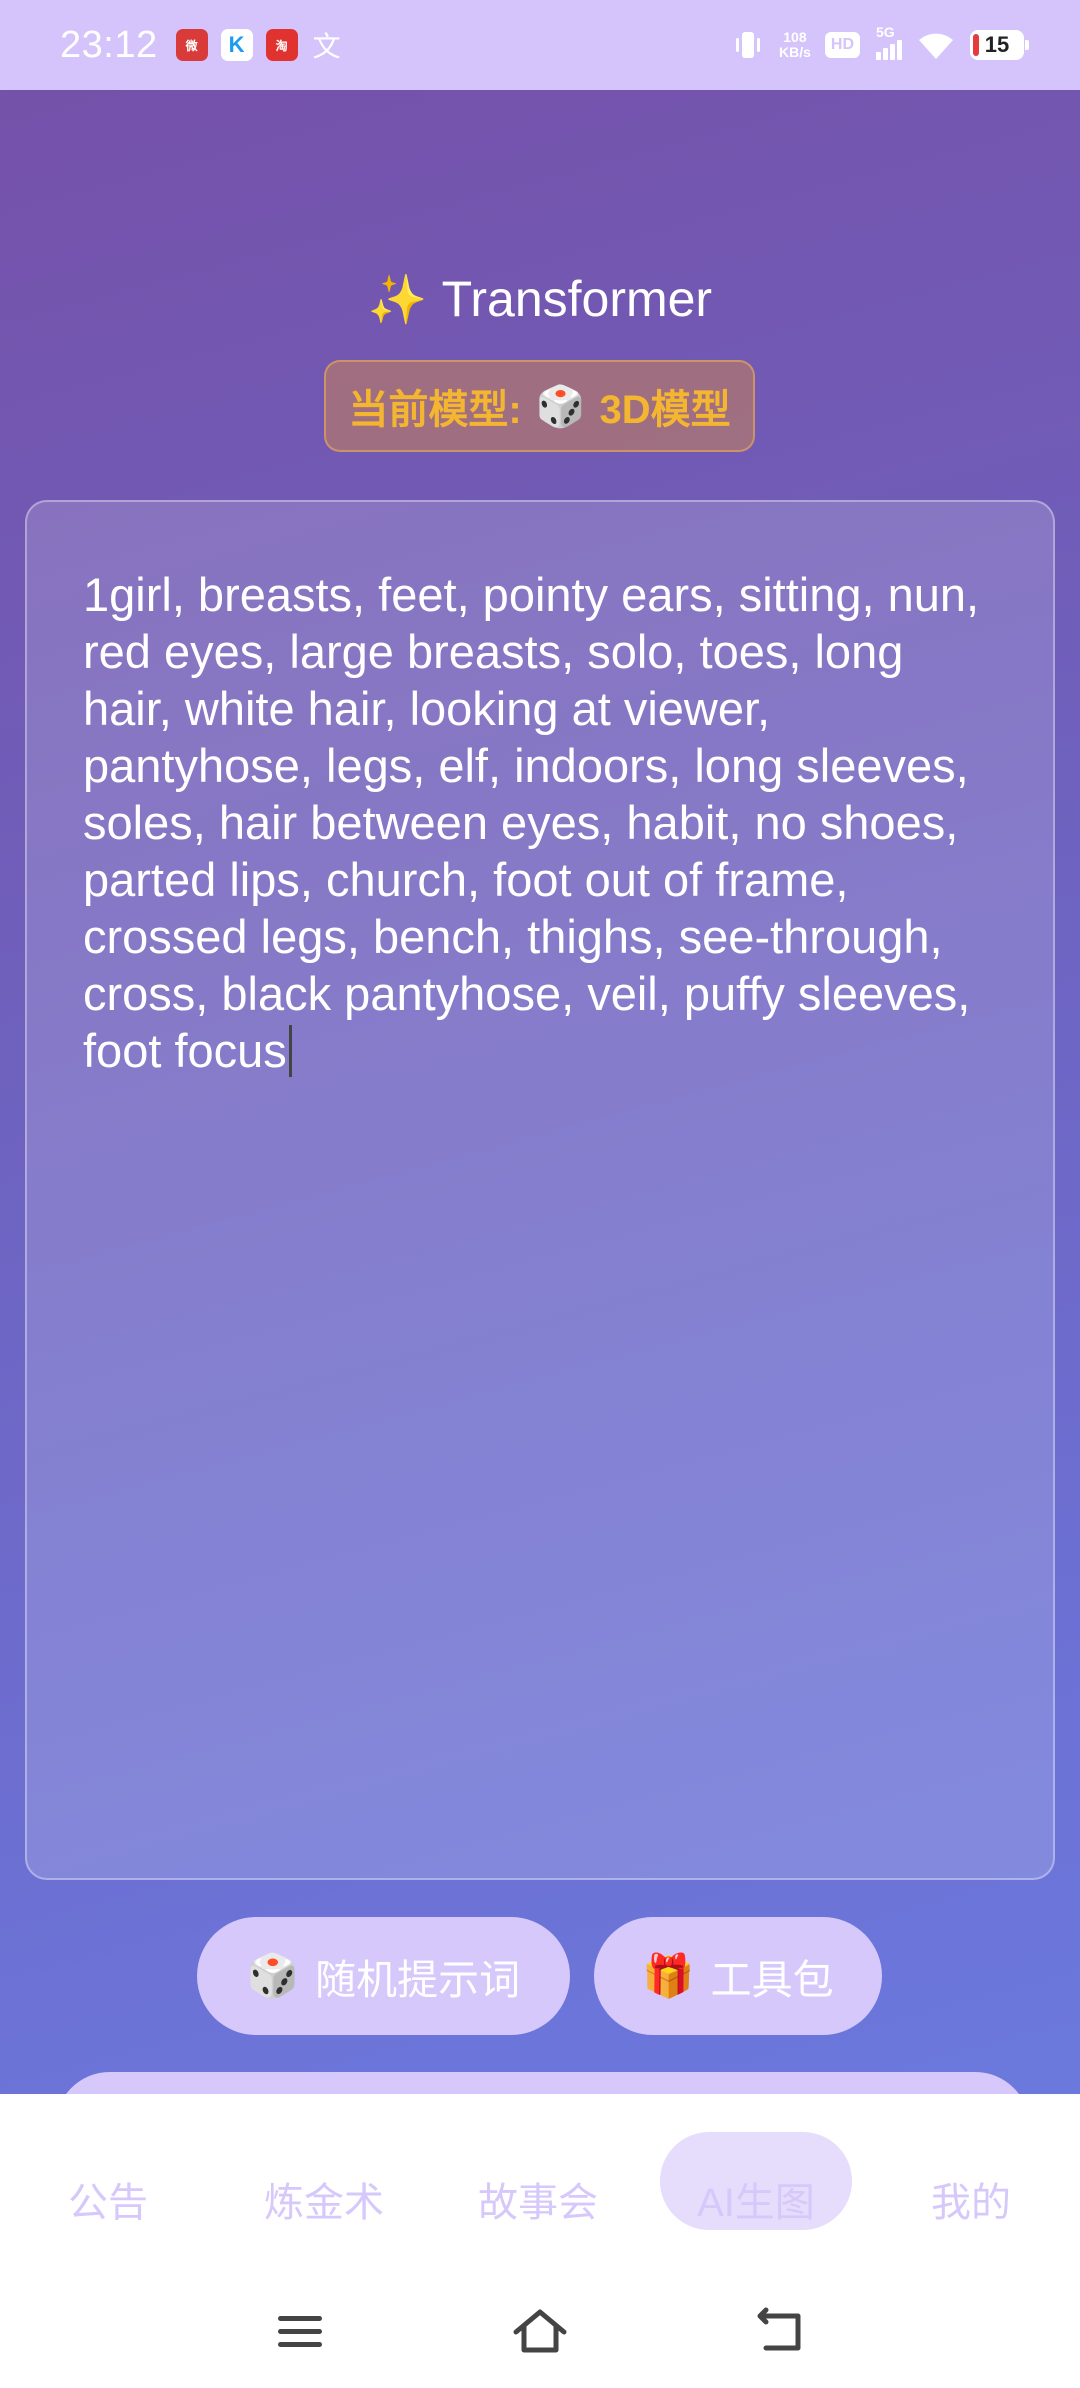  I want to click on taobao-icon: 淘, so click(281, 45).